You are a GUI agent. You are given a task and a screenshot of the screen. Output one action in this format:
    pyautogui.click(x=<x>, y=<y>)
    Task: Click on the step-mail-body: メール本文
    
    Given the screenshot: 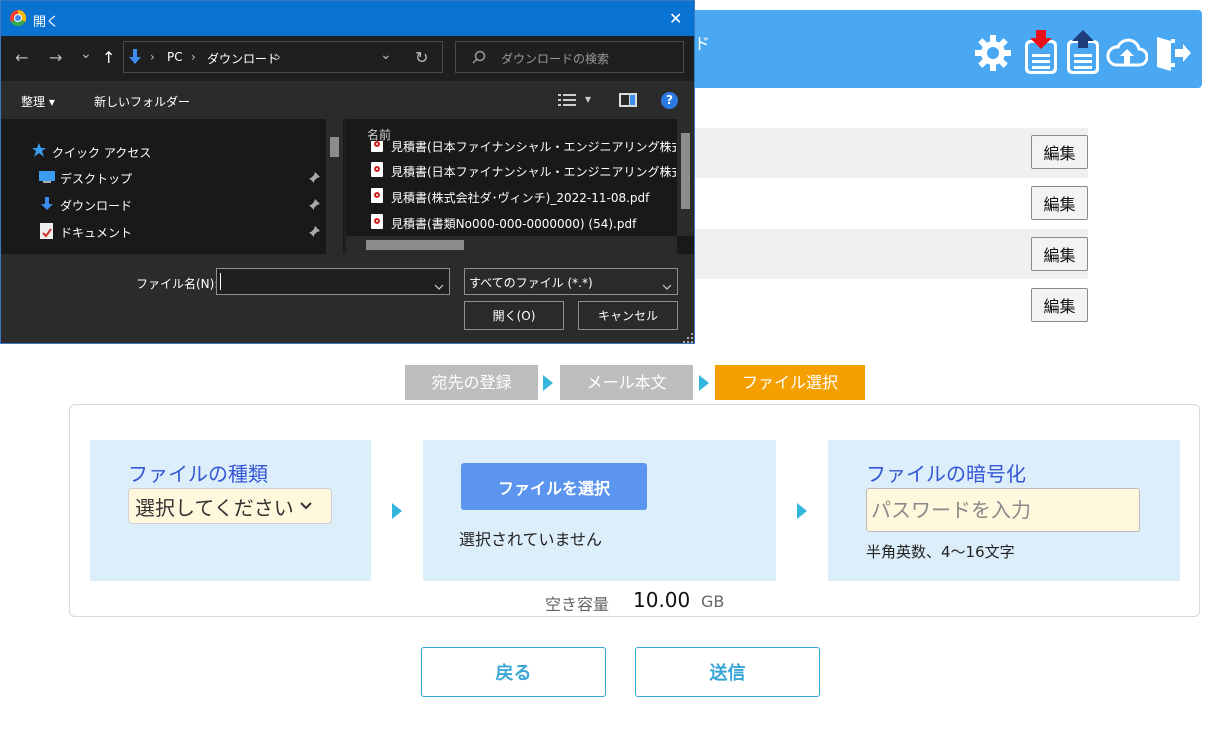 What is the action you would take?
    pyautogui.click(x=626, y=382)
    